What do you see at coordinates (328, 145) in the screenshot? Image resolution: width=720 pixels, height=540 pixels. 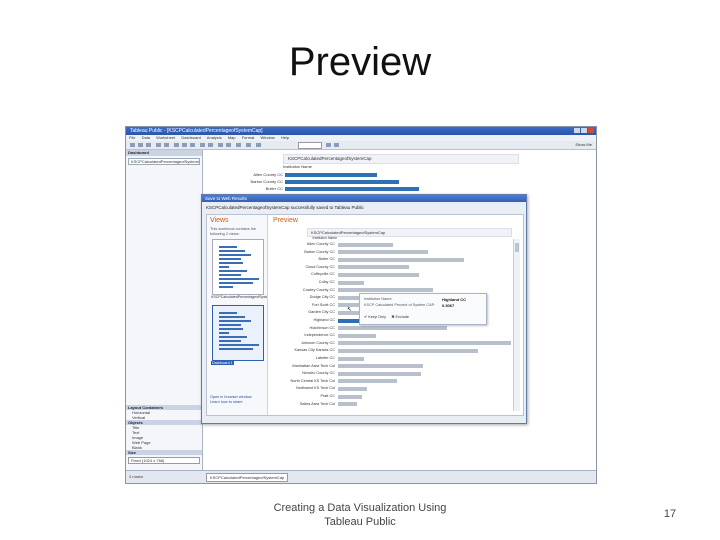 I see `chart-icon` at bounding box center [328, 145].